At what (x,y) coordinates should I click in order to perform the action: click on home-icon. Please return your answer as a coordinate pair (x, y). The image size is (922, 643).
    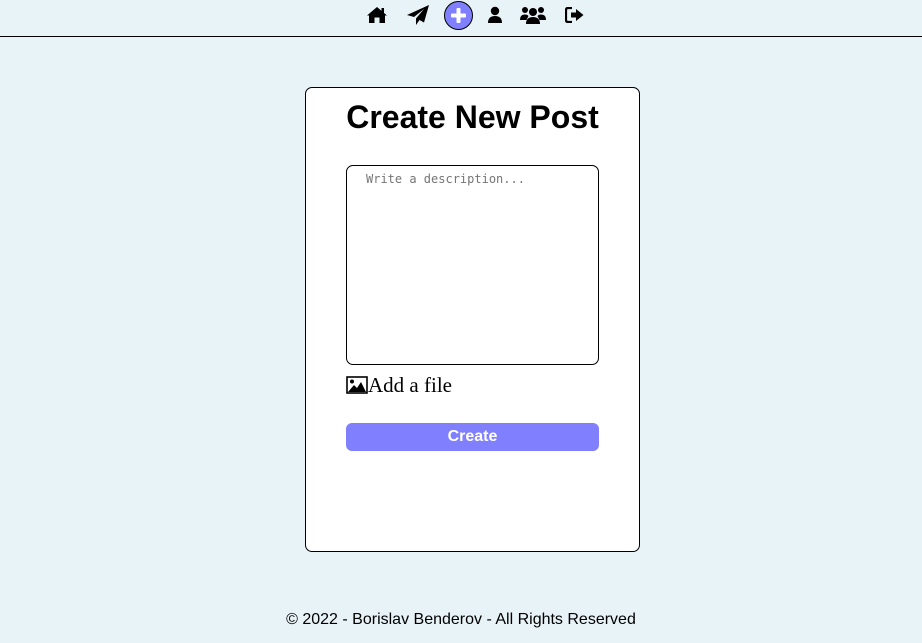
    Looking at the image, I should click on (377, 15).